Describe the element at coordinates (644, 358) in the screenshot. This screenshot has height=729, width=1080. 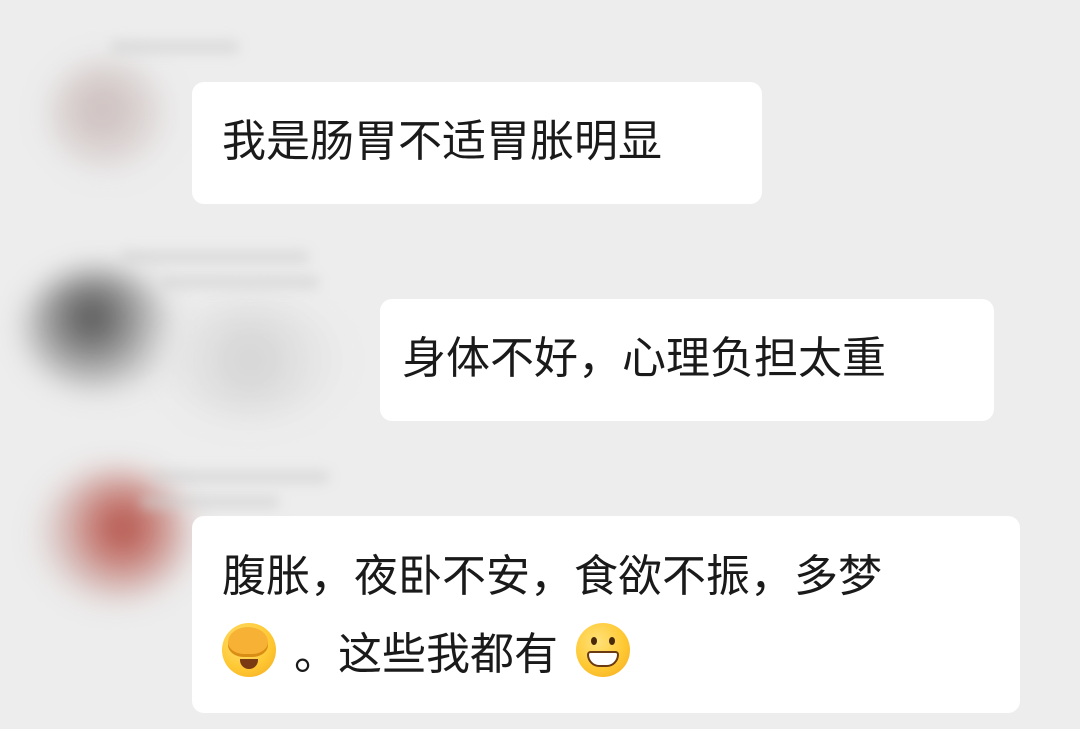
I see `message-text: 身体不好，心理负担太重` at that location.